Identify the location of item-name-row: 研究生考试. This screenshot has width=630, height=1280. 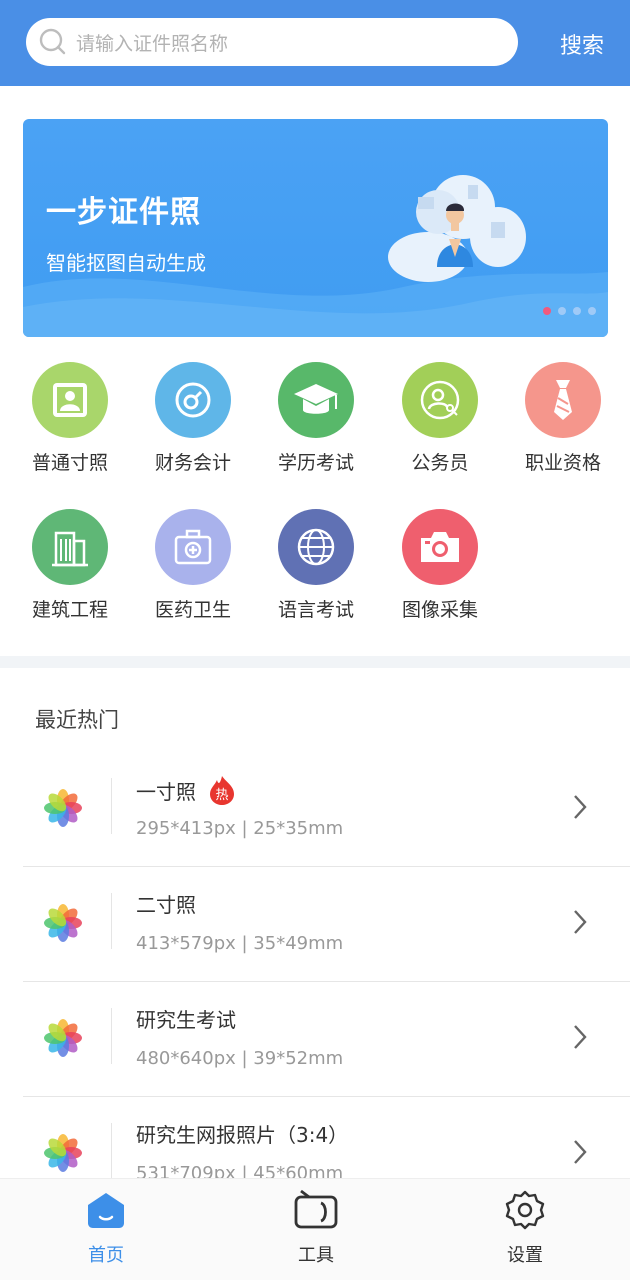
(186, 1018).